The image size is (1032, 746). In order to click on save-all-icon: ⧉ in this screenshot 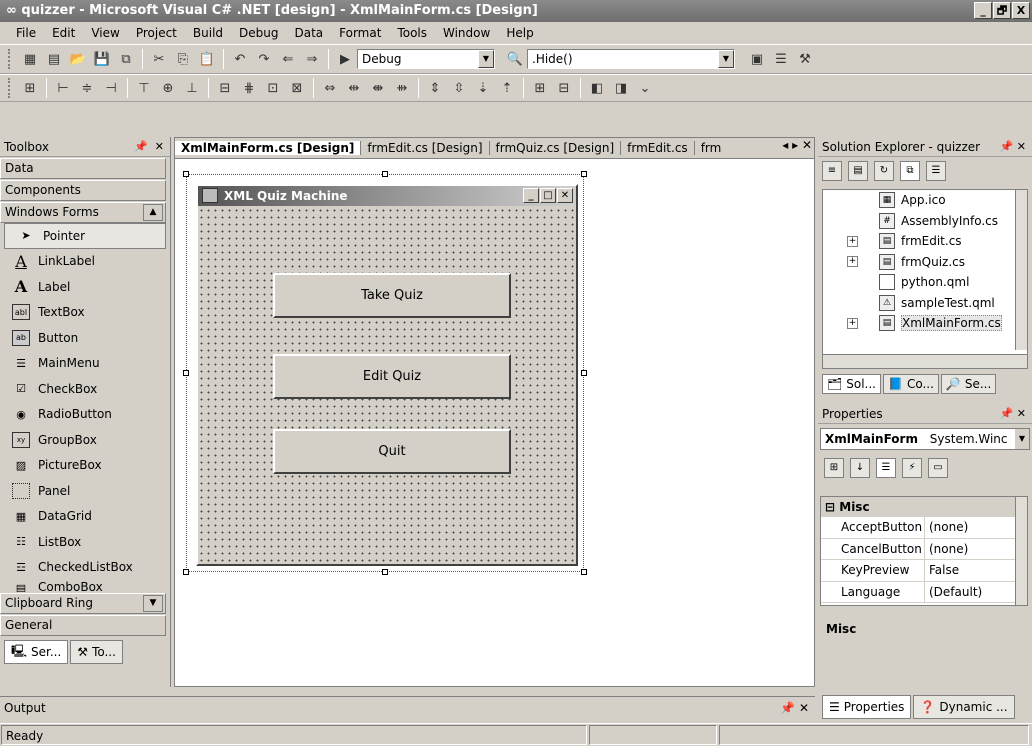, I will do `click(126, 59)`.